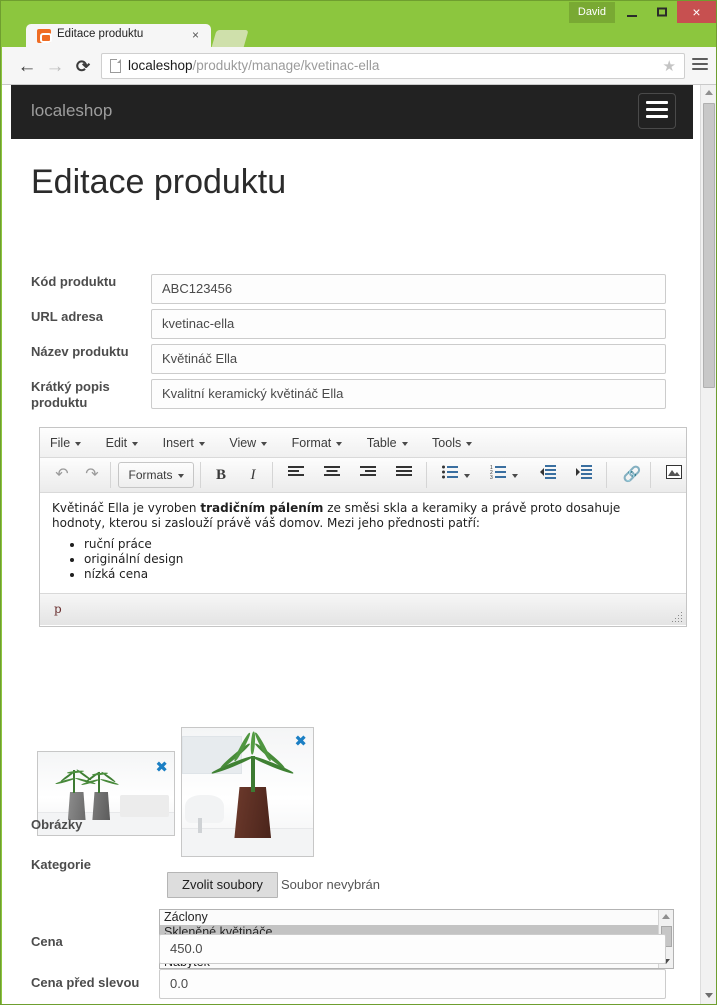 This screenshot has height=1005, width=717. I want to click on editor-toolbar: ↶ ↷ Formats B I 1 2 3 🔗, so click(363, 475).